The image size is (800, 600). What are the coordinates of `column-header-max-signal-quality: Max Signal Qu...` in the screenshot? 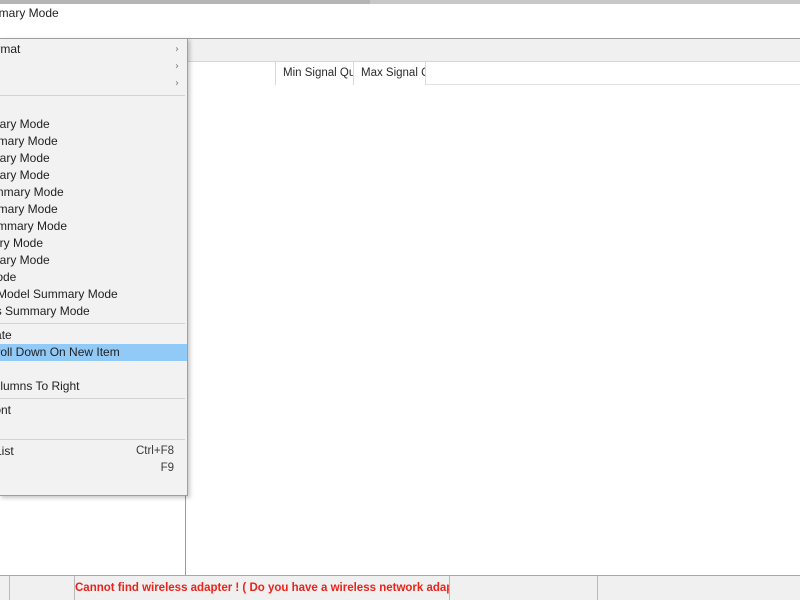 It's located at (390, 73).